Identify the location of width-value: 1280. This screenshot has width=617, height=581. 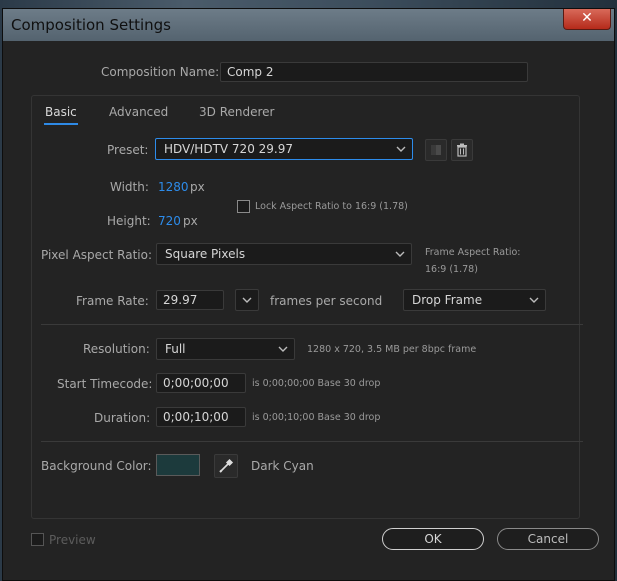
(173, 187).